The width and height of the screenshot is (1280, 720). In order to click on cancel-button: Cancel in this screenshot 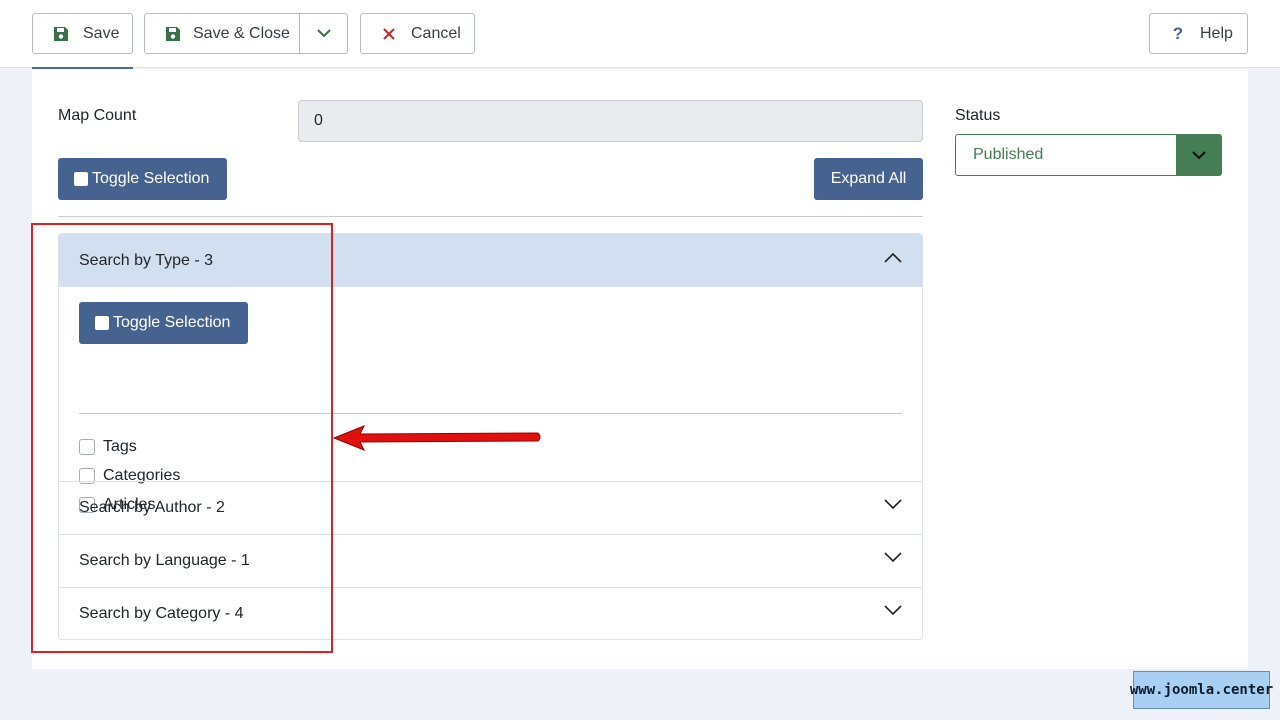, I will do `click(417, 33)`.